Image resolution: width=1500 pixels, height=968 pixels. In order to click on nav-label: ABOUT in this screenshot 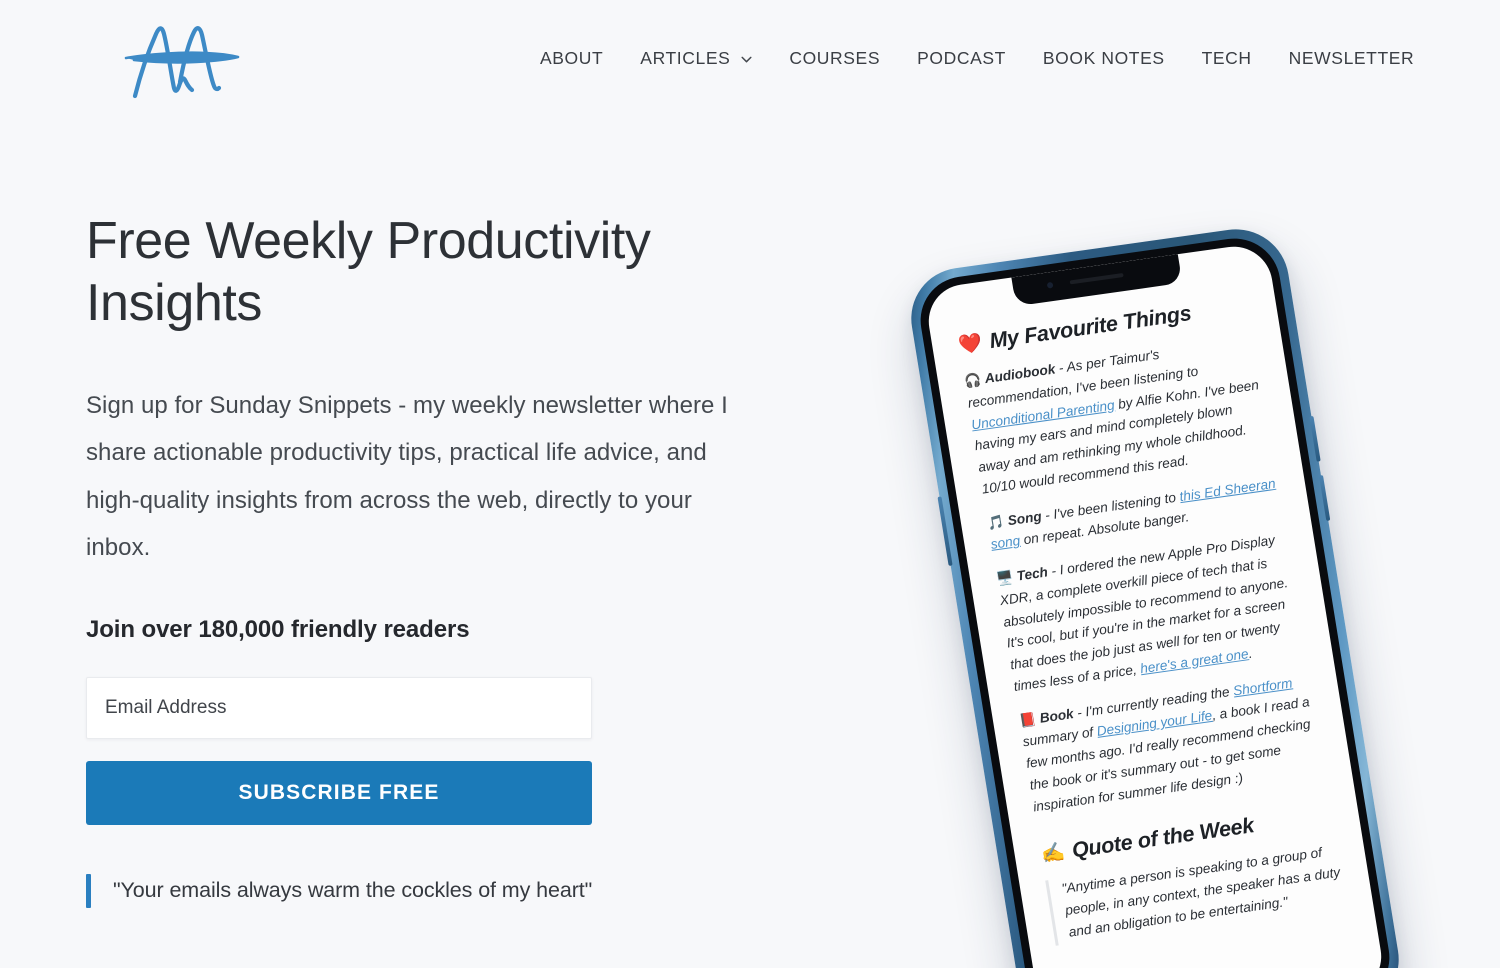, I will do `click(572, 58)`.